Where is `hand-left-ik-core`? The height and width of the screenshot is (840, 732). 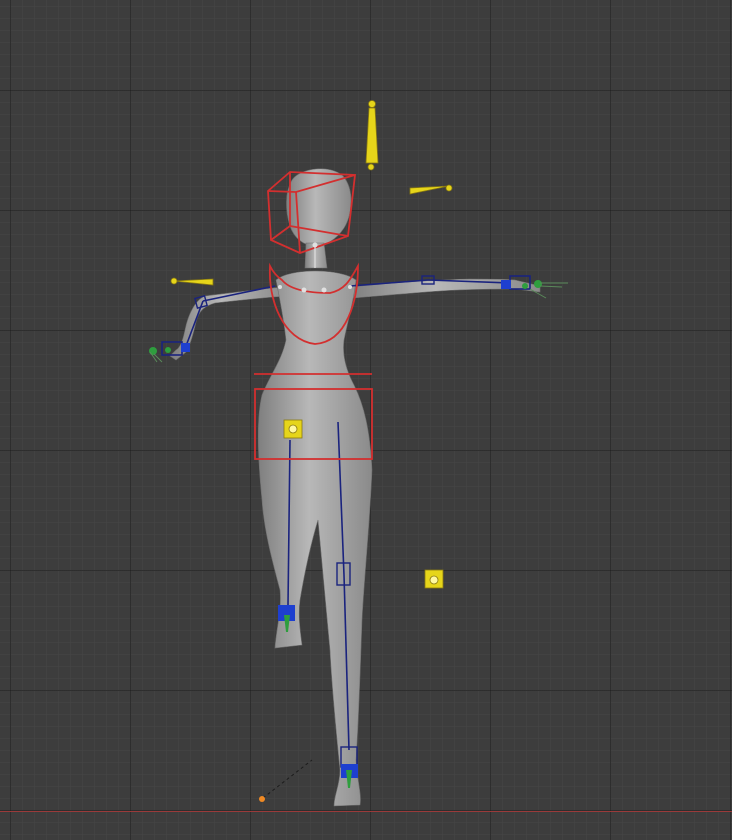 hand-left-ik-core is located at coordinates (185, 347).